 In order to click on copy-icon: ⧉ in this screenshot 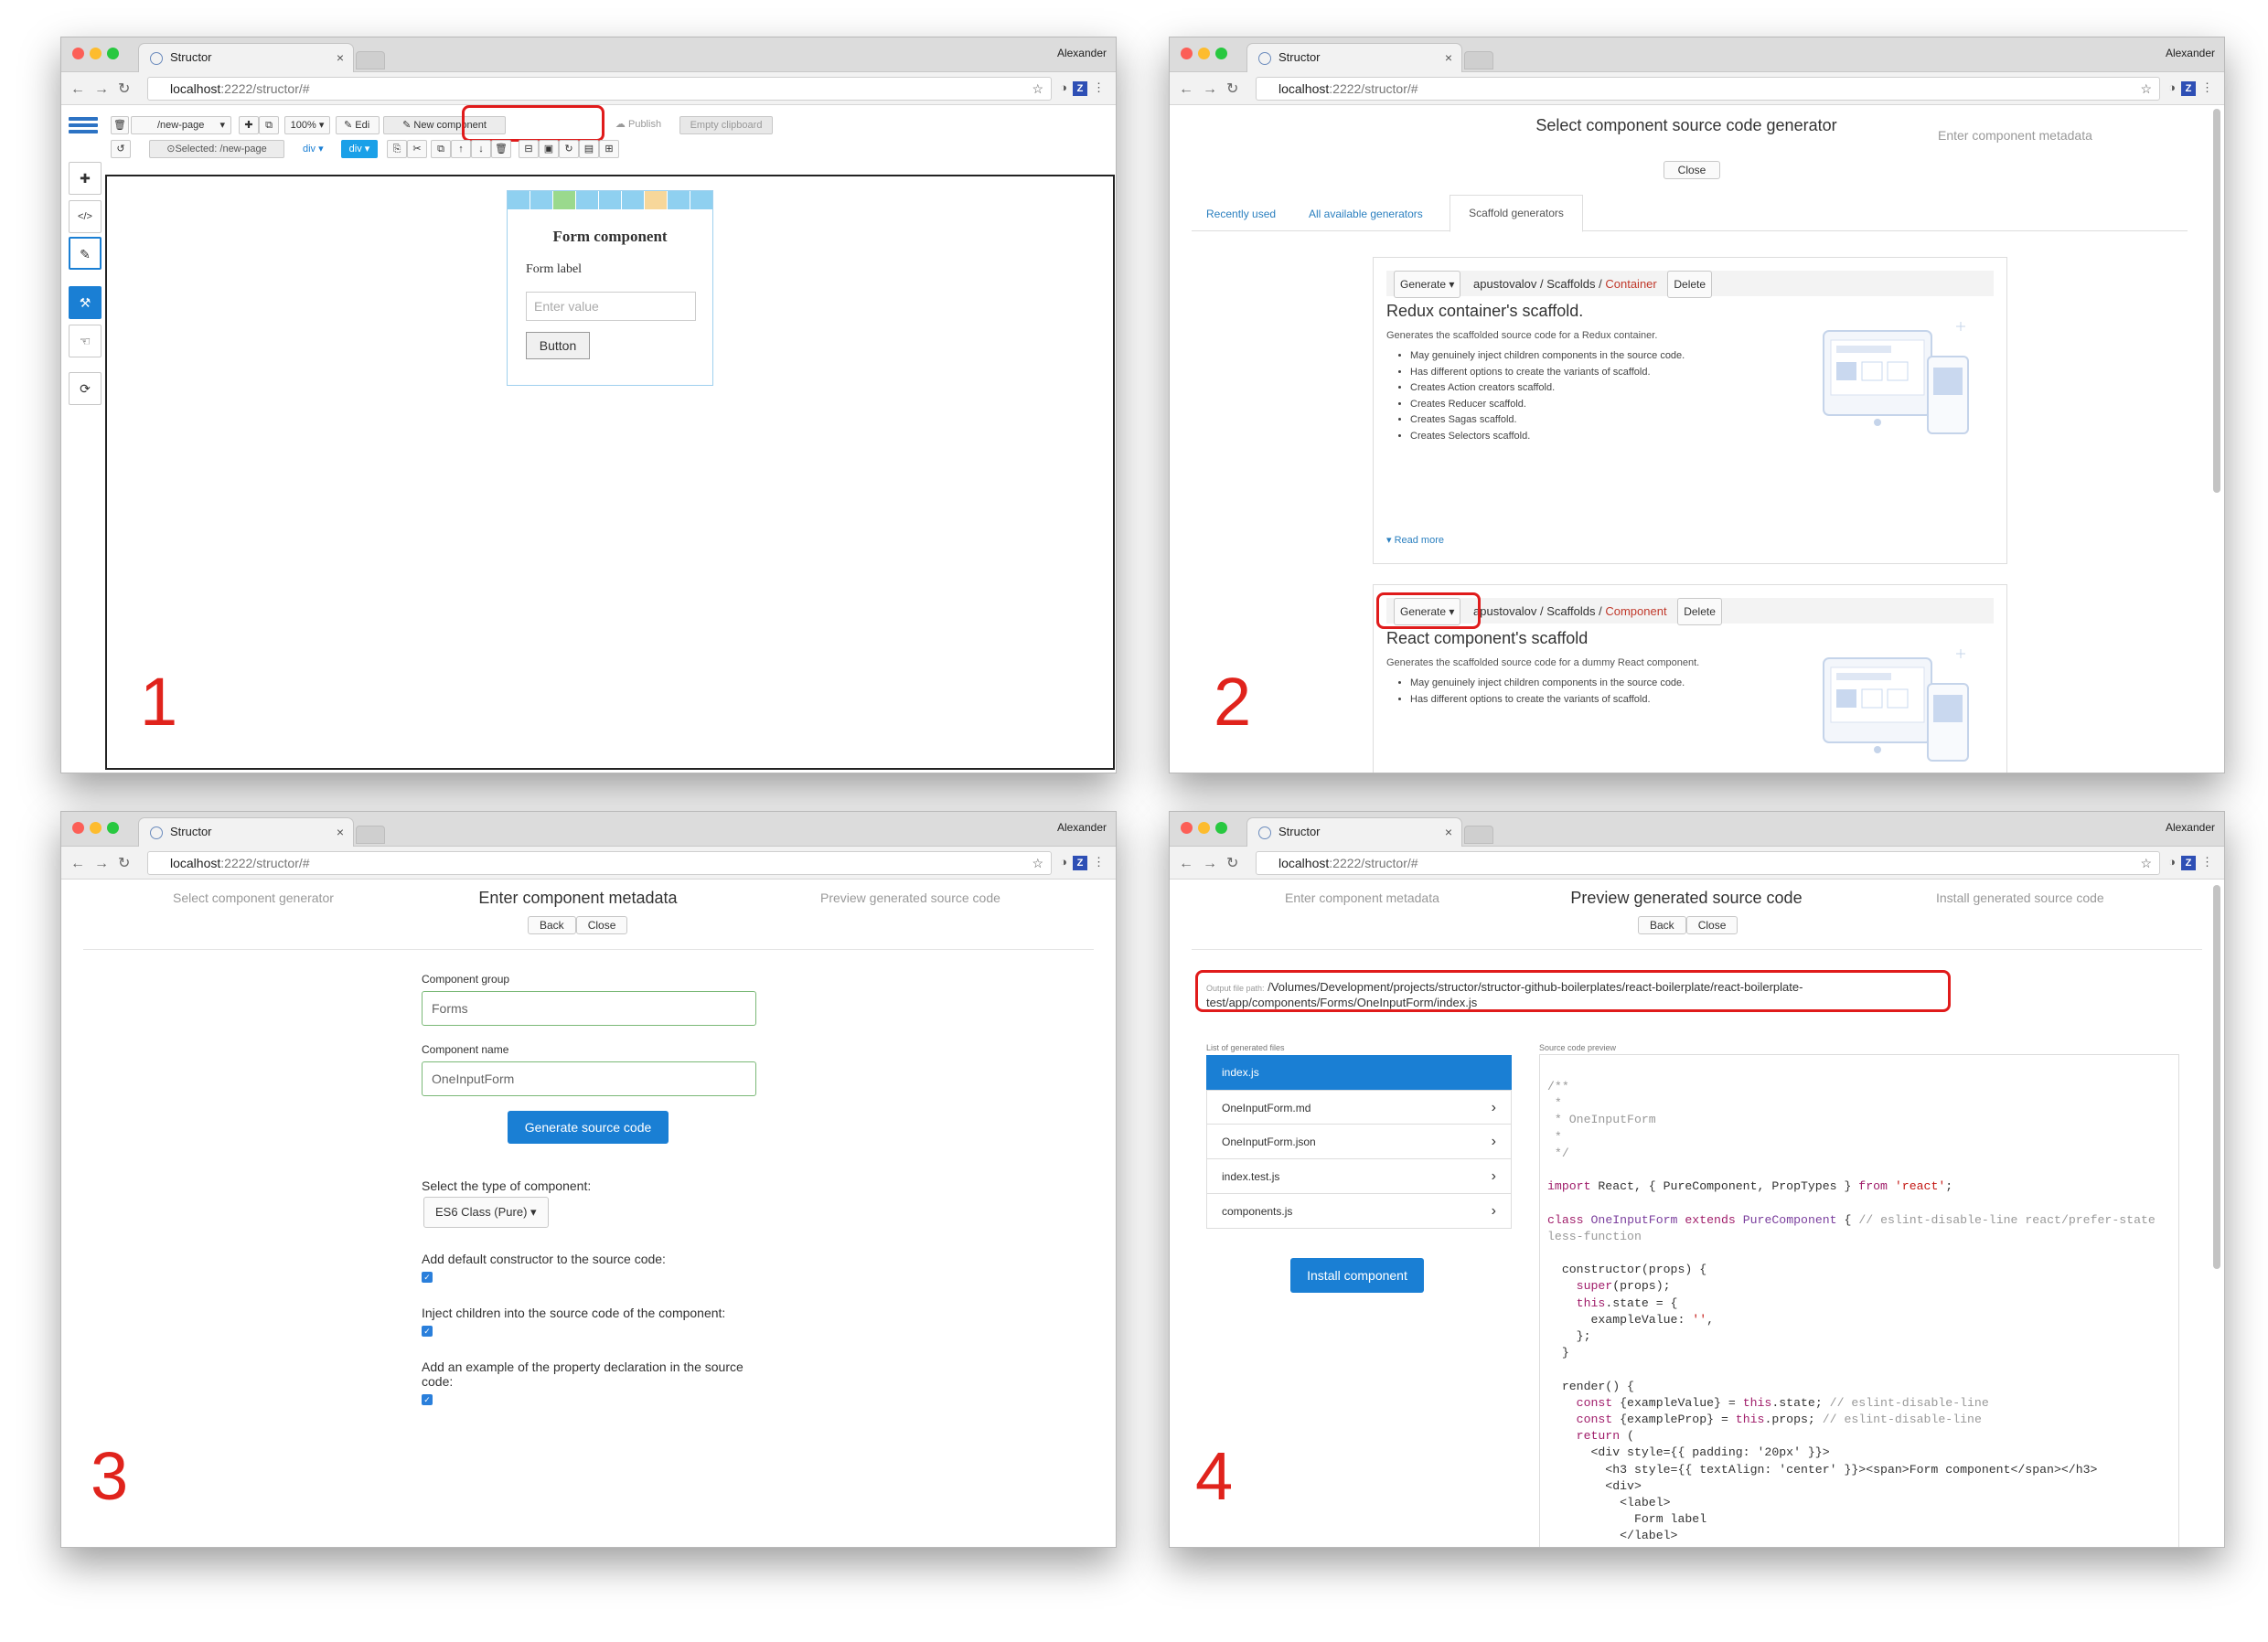, I will do `click(441, 149)`.